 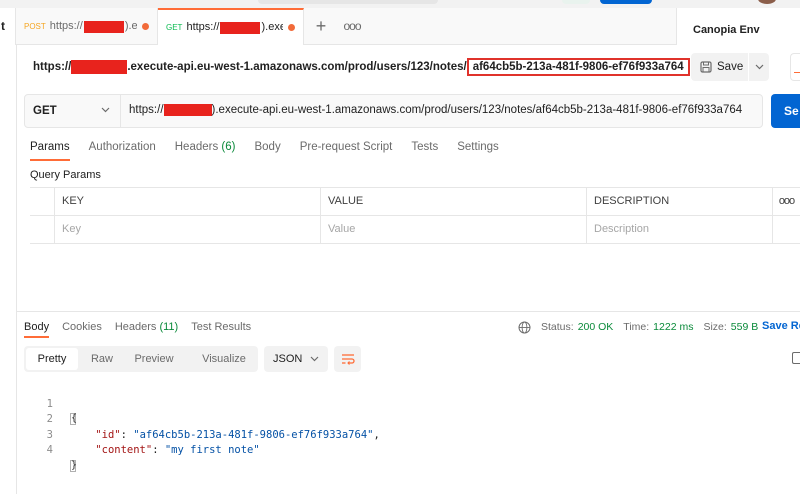 What do you see at coordinates (221, 330) in the screenshot?
I see `tab-test-results: Test Results` at bounding box center [221, 330].